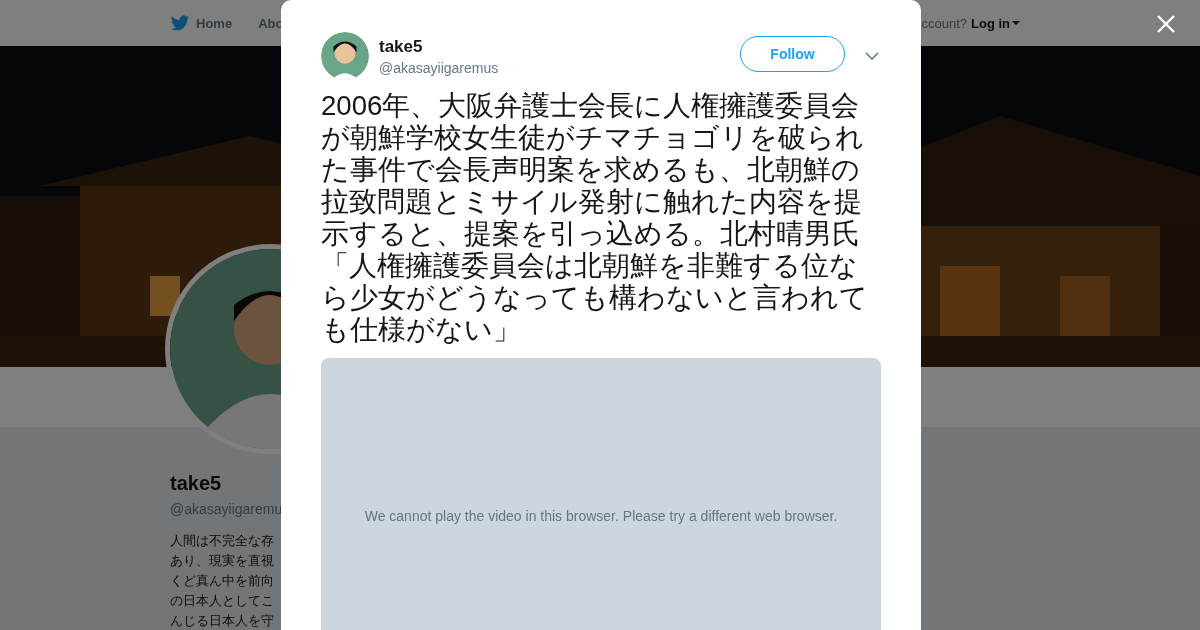 The width and height of the screenshot is (1200, 630). I want to click on author-handle: @akasayiigaremus, so click(559, 67).